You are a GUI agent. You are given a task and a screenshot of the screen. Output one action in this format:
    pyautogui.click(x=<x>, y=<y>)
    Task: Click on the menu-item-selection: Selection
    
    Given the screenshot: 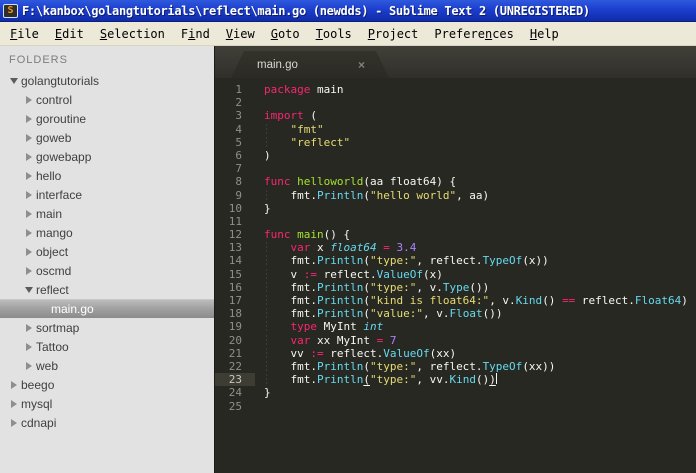 What is the action you would take?
    pyautogui.click(x=132, y=34)
    